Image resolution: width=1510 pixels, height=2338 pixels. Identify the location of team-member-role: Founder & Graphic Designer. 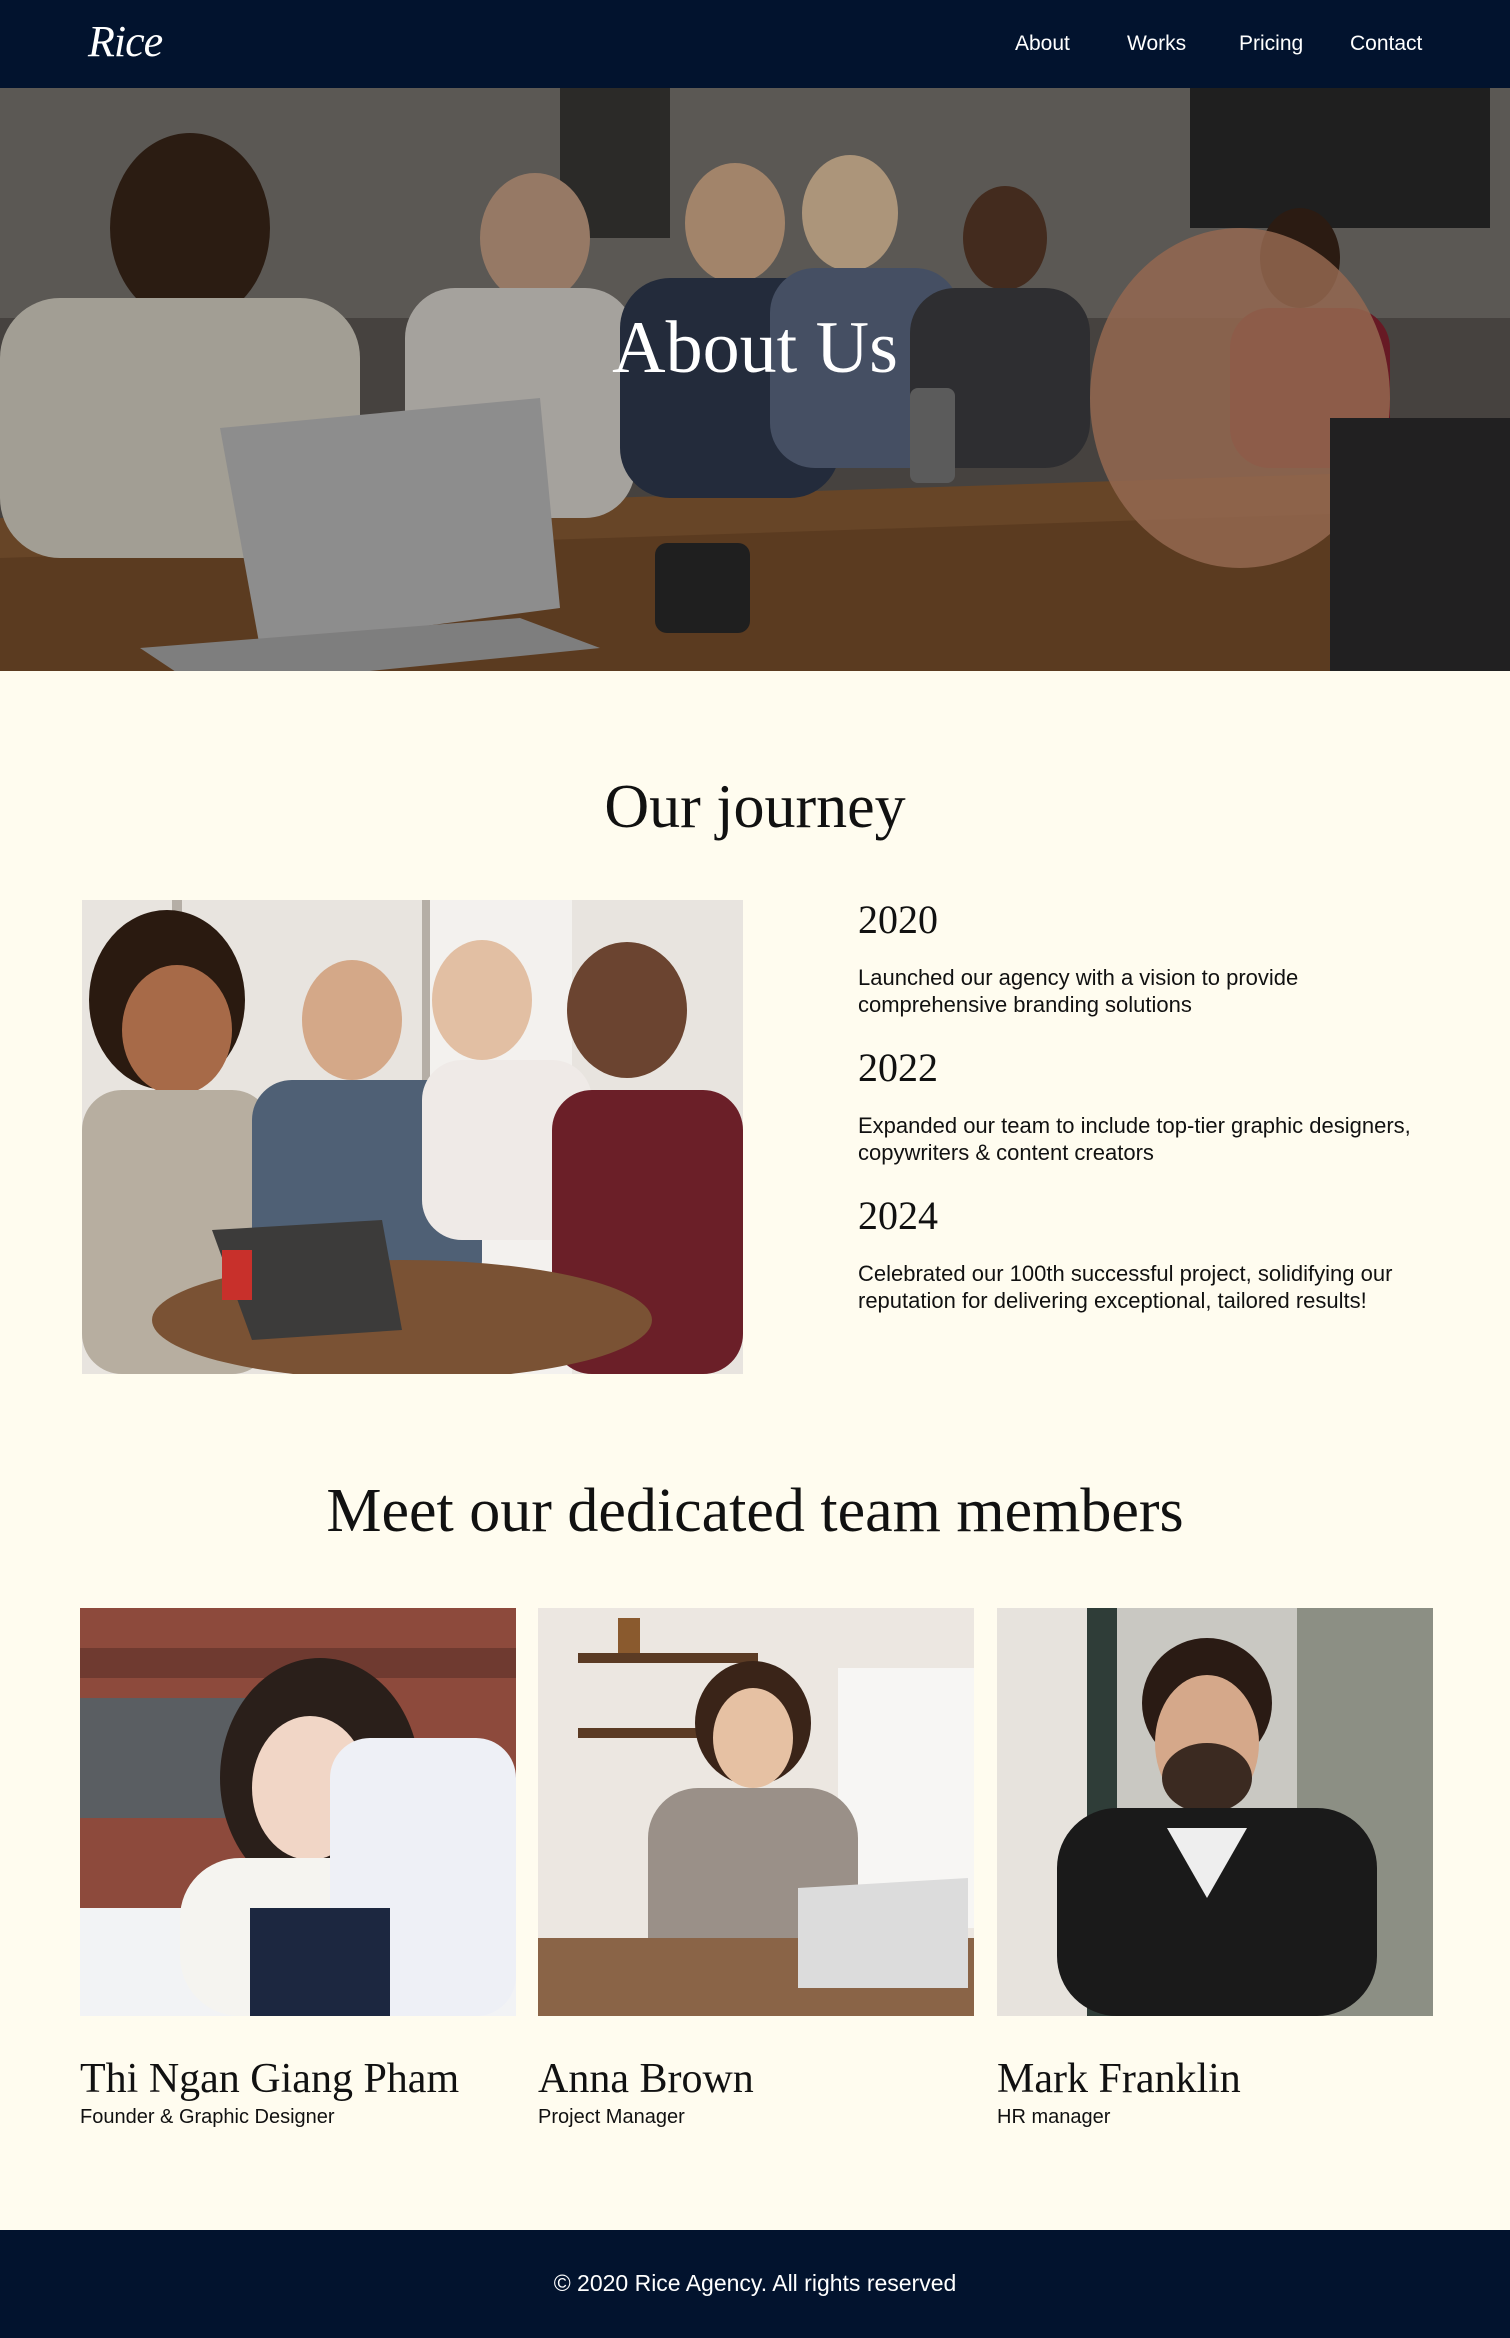
(207, 2117).